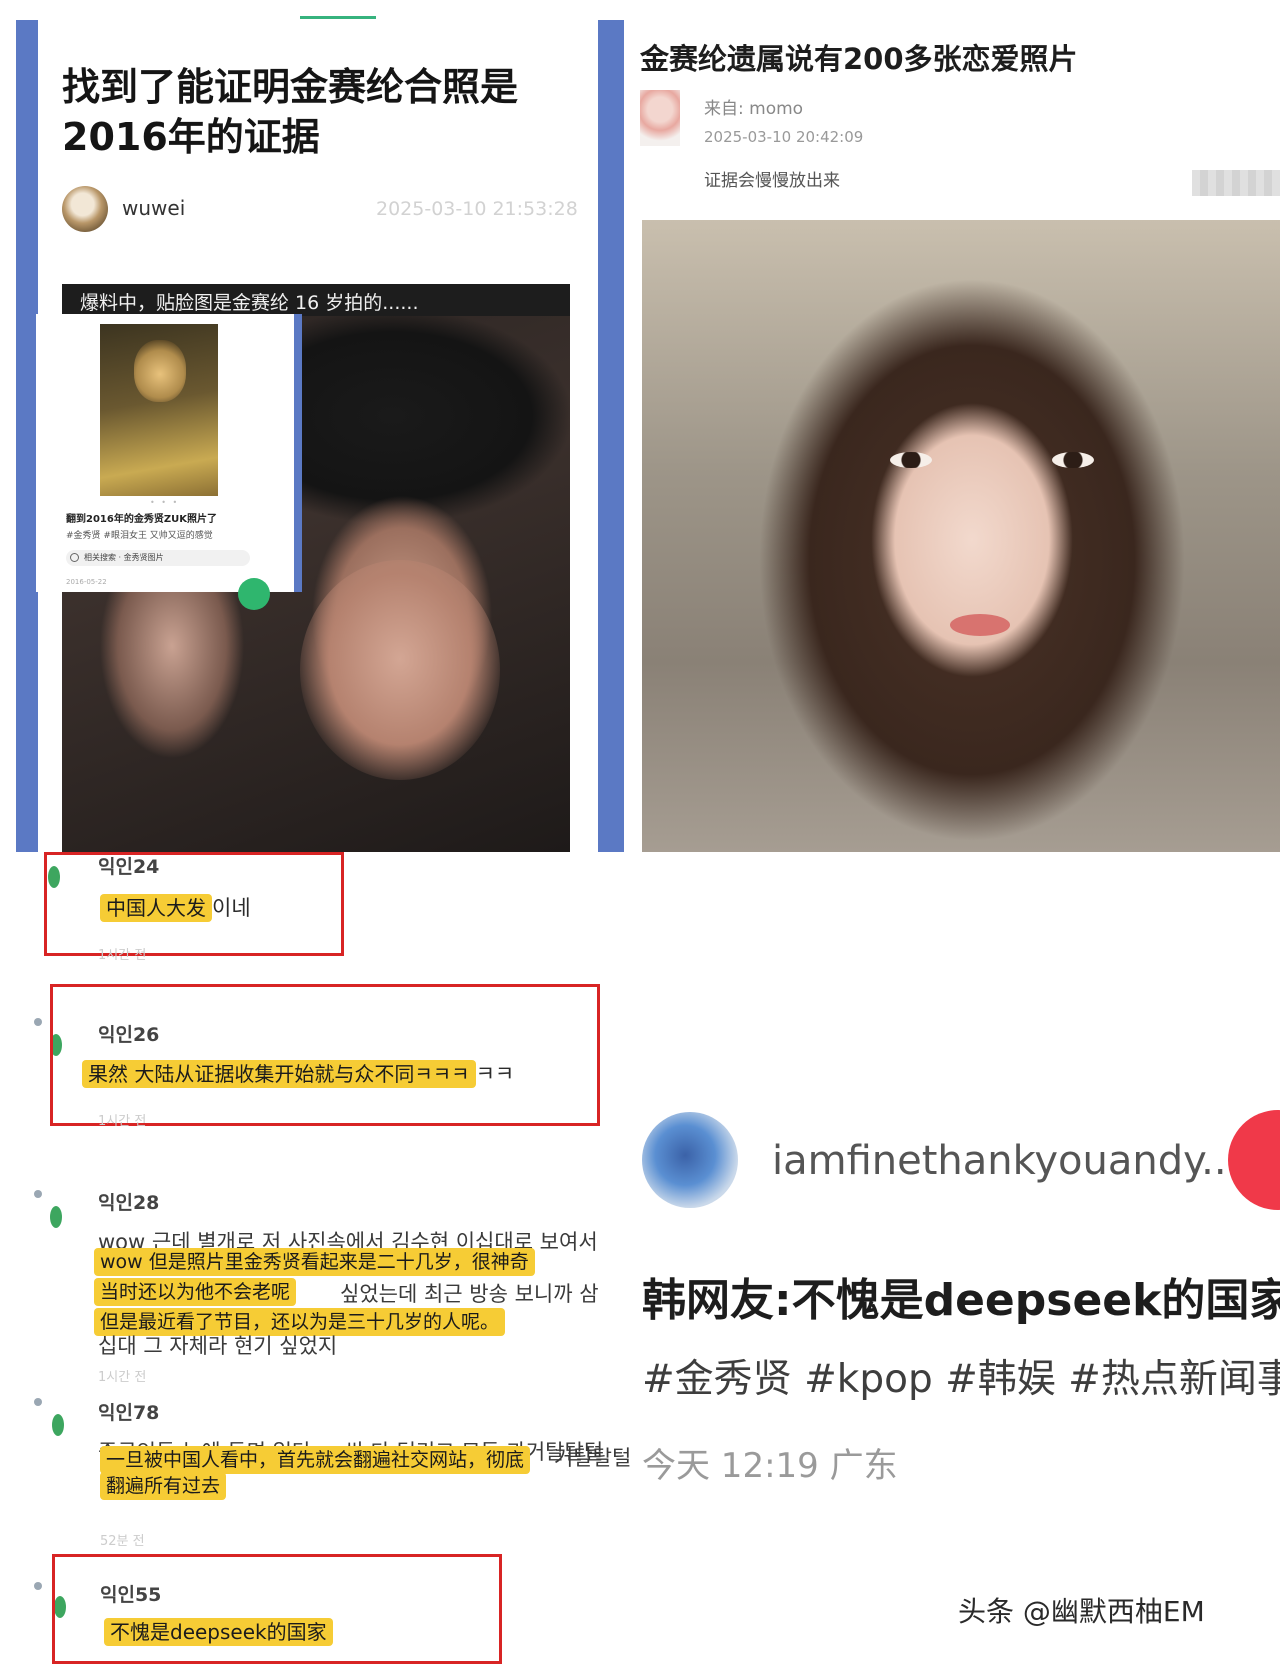  I want to click on translated-line-1: wow 但是照片里金秀贤看起来是二十几岁，很神奇, so click(314, 1262).